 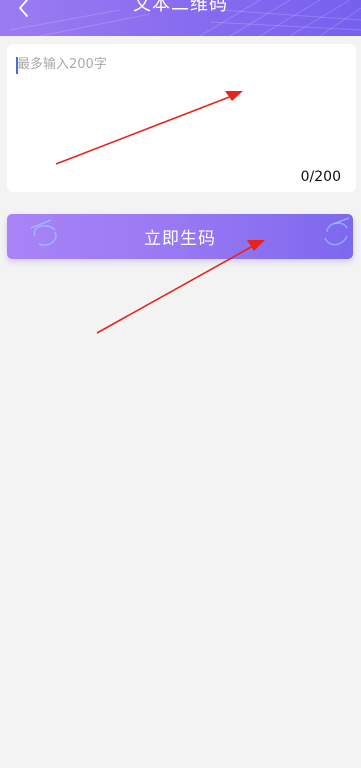 What do you see at coordinates (320, 177) in the screenshot?
I see `char-counter: 0/200` at bounding box center [320, 177].